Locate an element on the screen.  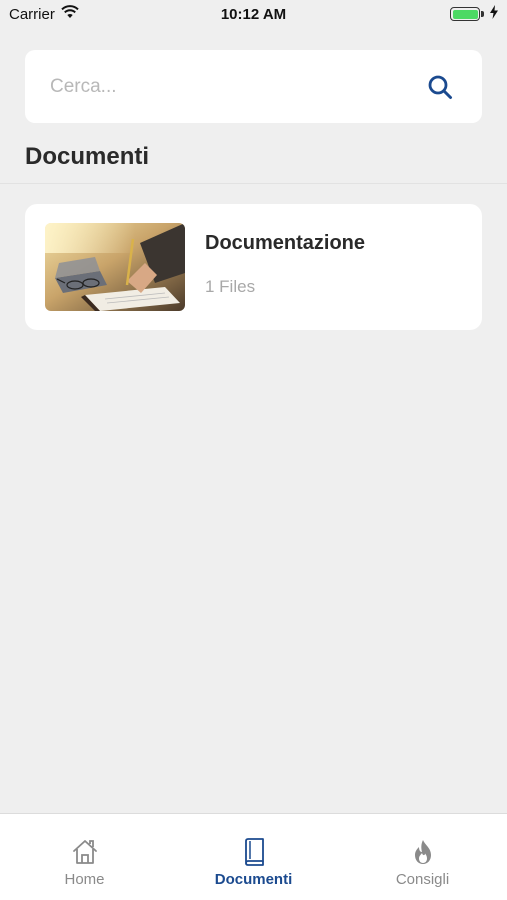
status-bar: Carrier 10:12 AM is located at coordinates (253, 14).